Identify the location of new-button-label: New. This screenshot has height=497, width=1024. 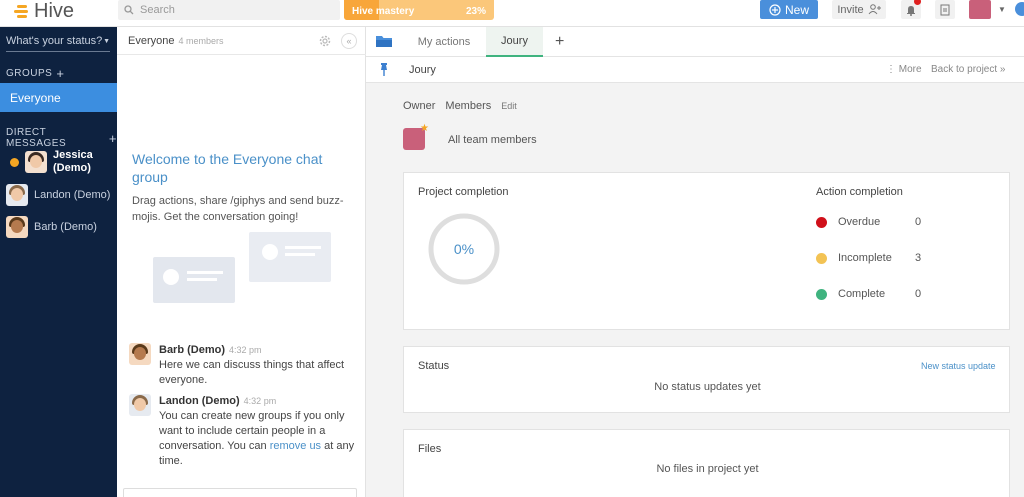
(796, 9).